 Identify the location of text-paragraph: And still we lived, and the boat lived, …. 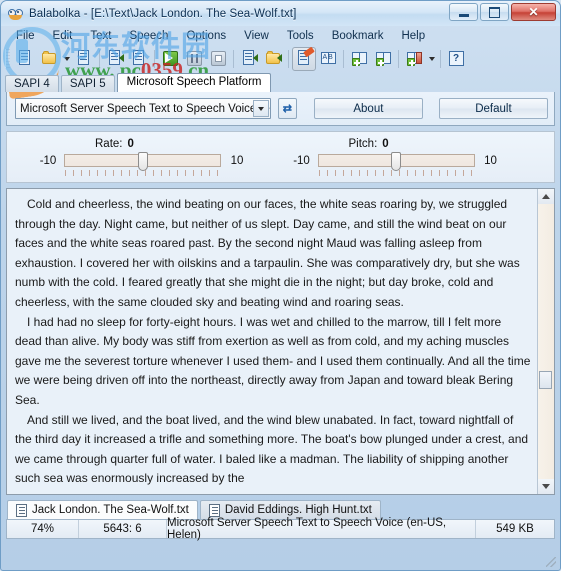
(272, 449).